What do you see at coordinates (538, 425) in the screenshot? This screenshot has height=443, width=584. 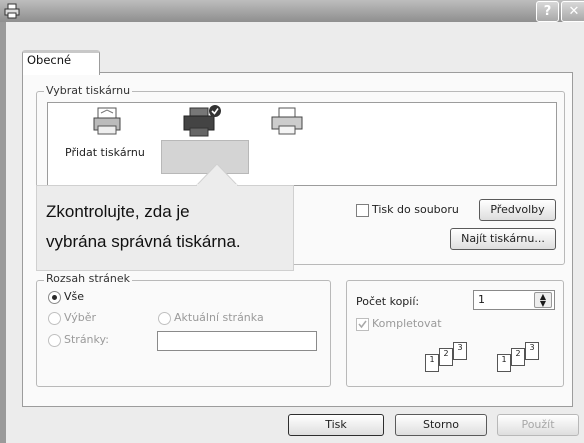 I see `apply-button: Použít` at bounding box center [538, 425].